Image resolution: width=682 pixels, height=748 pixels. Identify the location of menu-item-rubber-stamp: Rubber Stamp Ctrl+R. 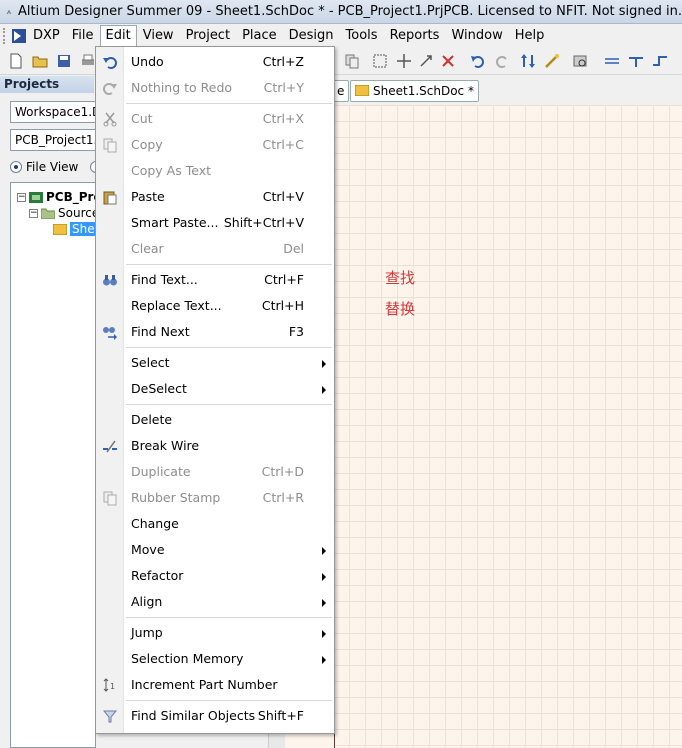
(215, 498).